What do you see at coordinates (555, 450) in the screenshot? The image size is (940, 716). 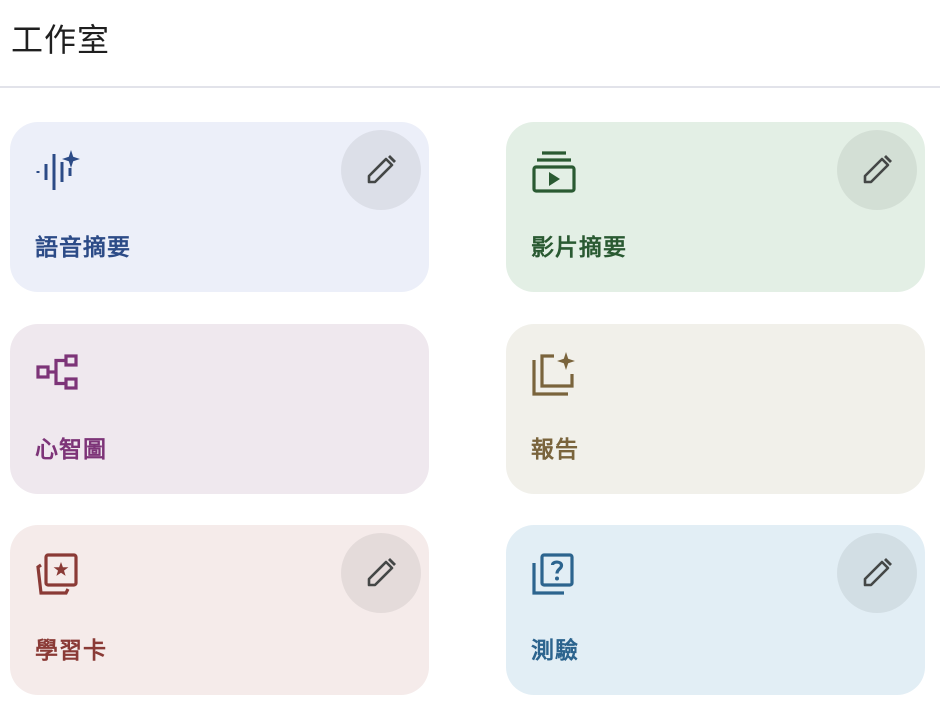 I see `card-label: 報告` at bounding box center [555, 450].